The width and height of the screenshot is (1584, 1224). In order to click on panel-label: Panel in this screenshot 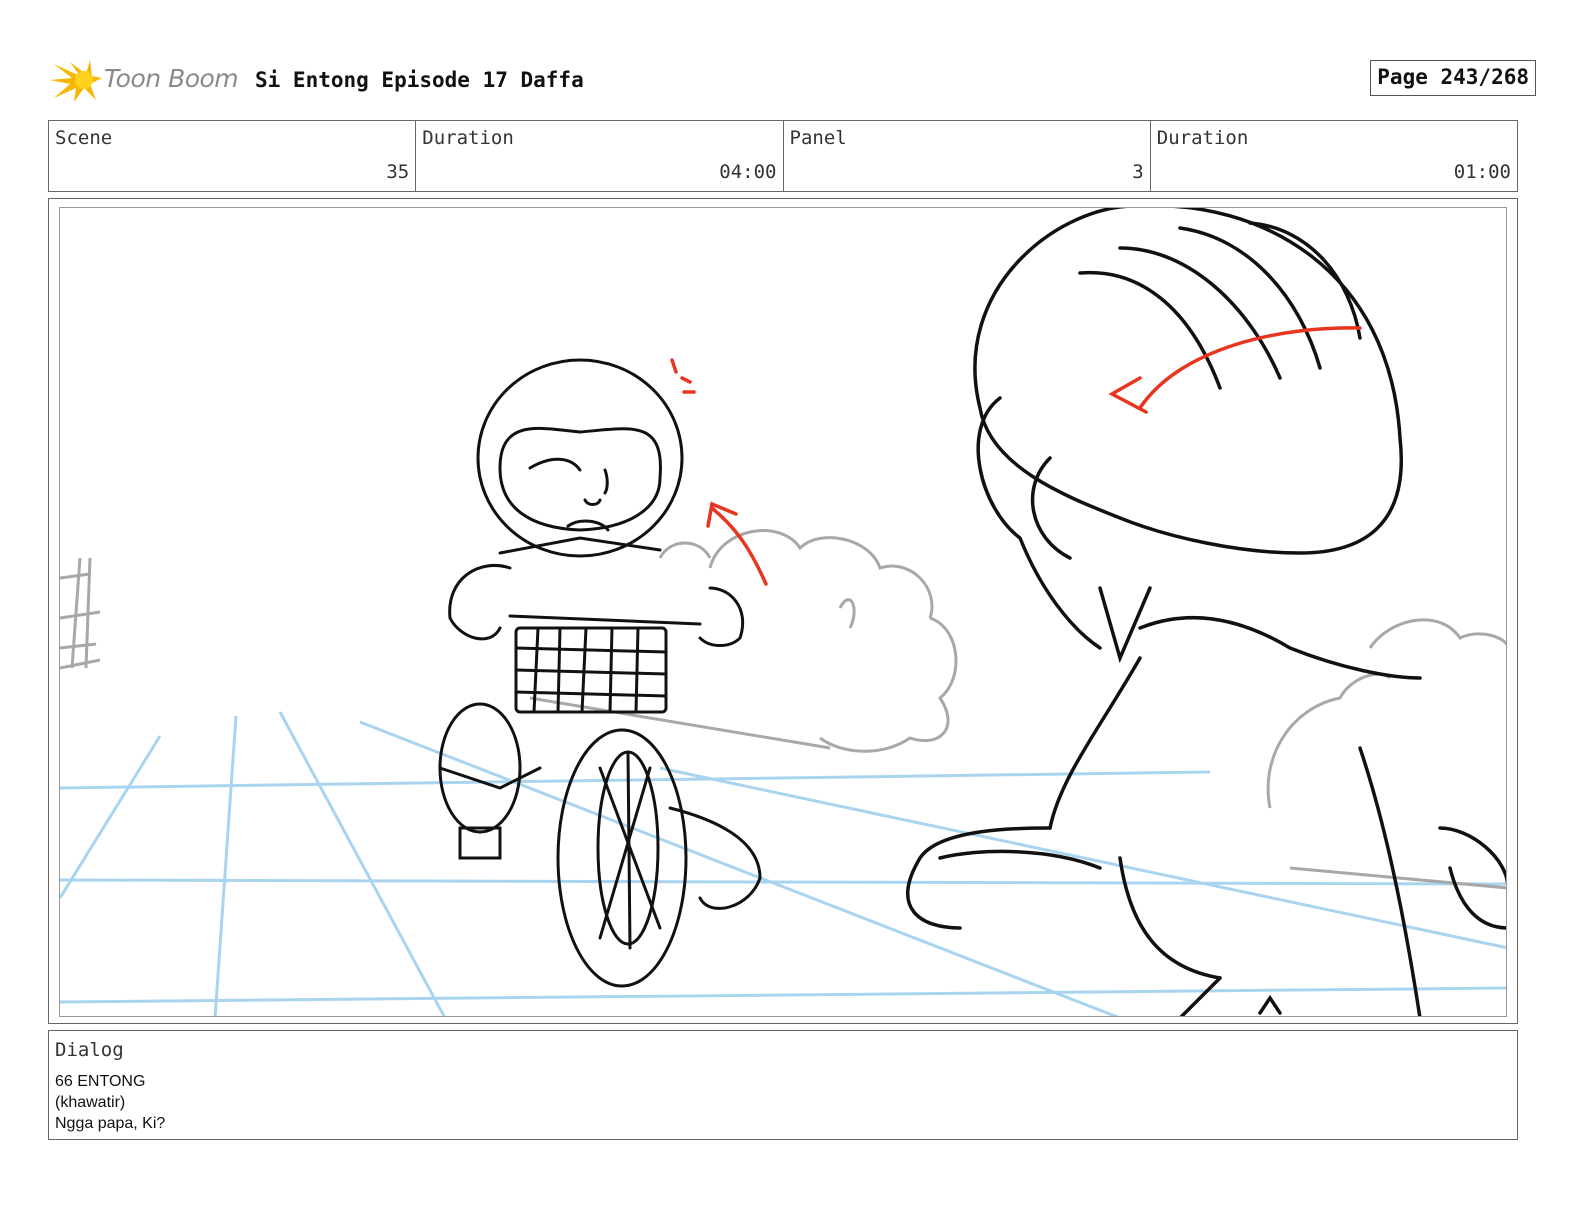, I will do `click(818, 138)`.